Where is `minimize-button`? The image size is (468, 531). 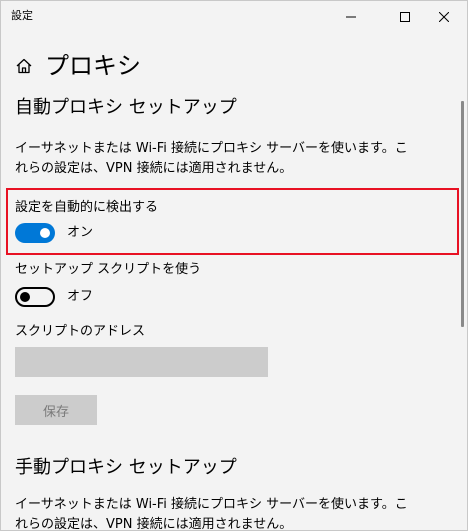 minimize-button is located at coordinates (351, 17).